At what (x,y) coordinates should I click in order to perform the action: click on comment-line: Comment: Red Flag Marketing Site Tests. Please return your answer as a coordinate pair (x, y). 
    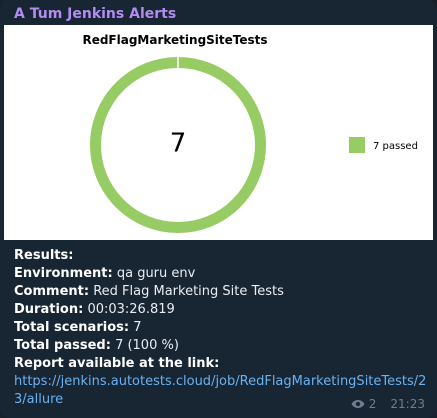
    Looking at the image, I should click on (149, 291).